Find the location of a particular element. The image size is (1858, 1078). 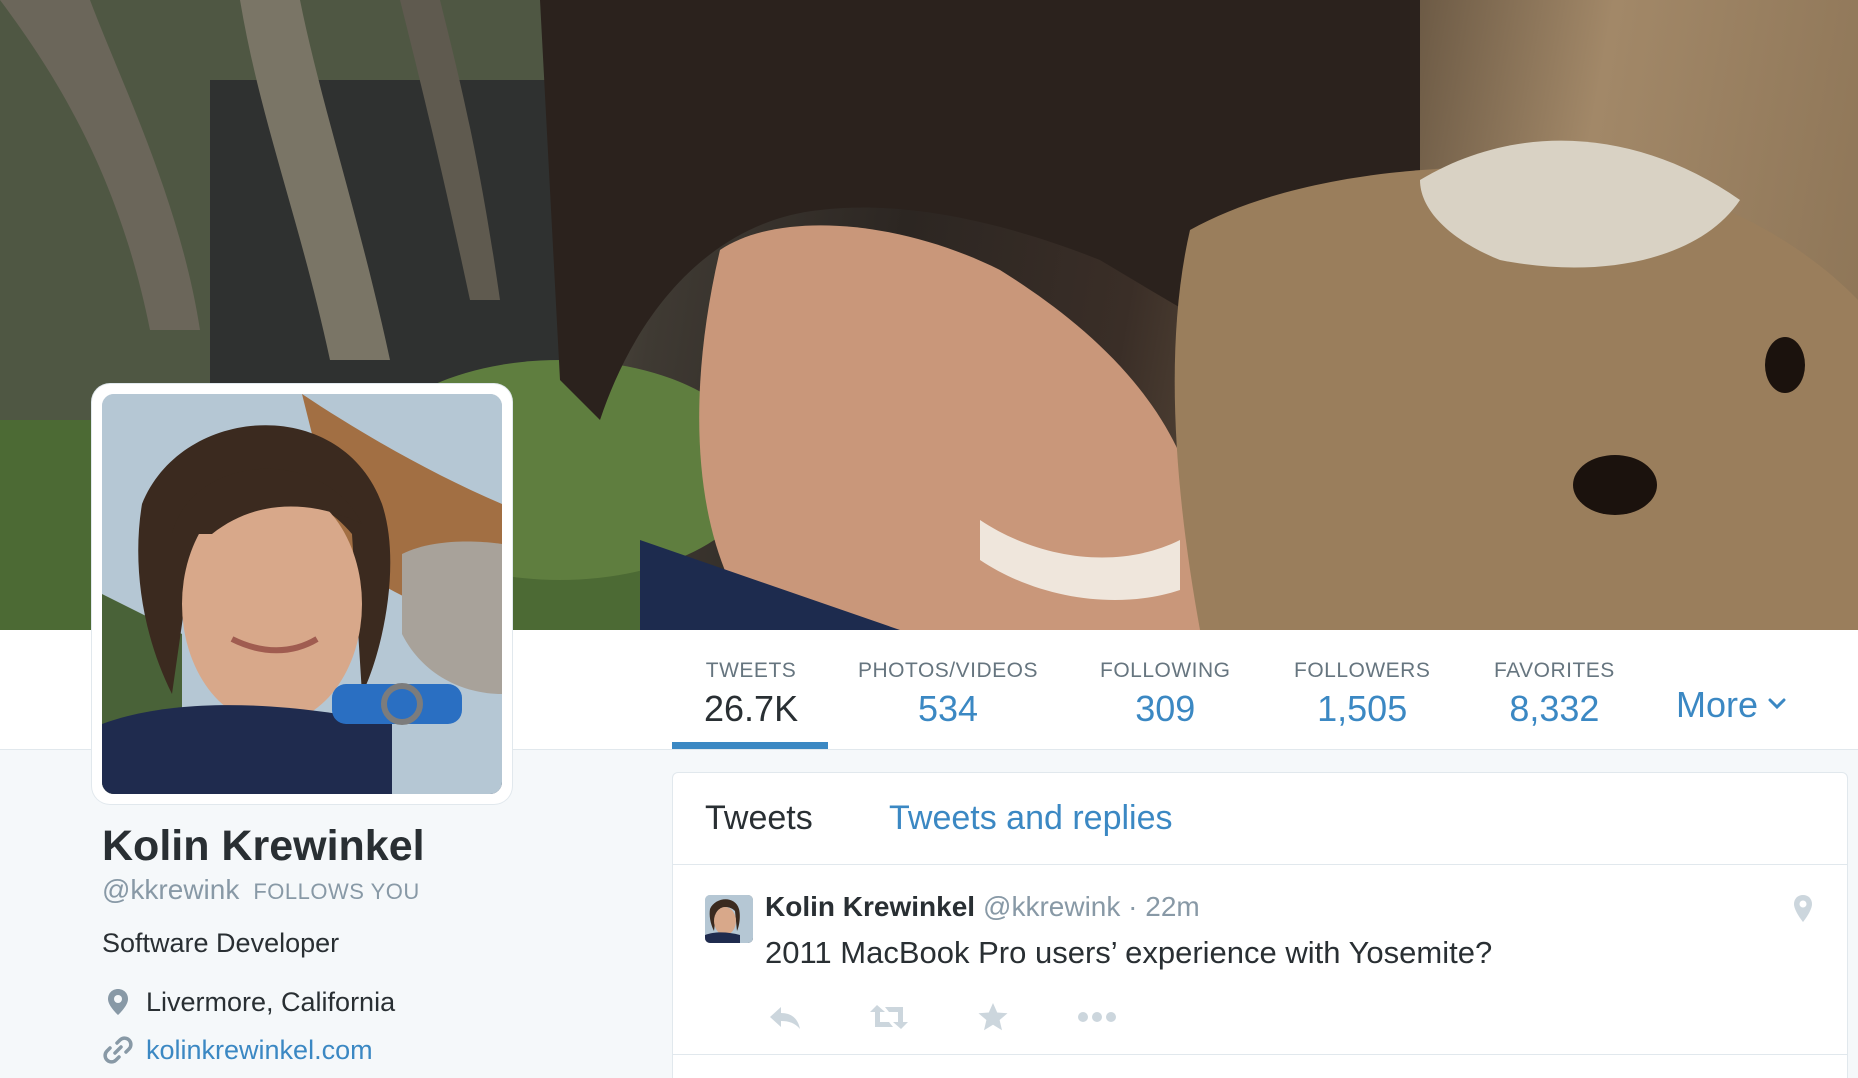

nav-stat-followers: FOLLOWERS 1,505 is located at coordinates (1362, 694).